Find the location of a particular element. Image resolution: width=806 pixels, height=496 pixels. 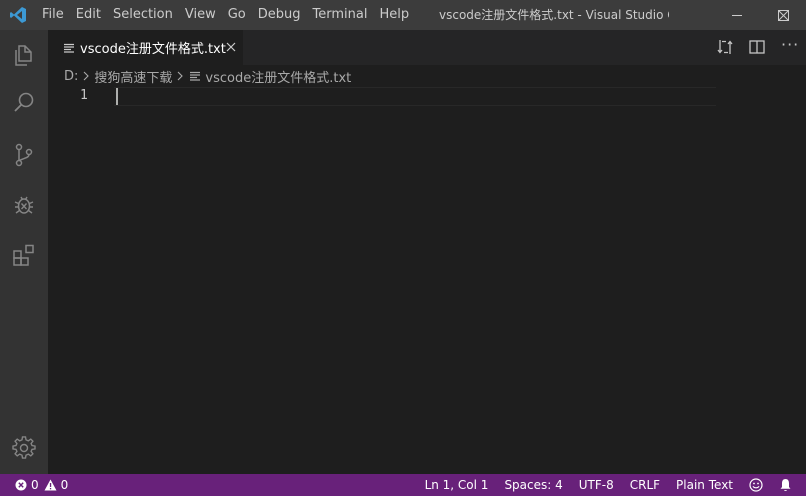

split-editor-icon is located at coordinates (757, 47).